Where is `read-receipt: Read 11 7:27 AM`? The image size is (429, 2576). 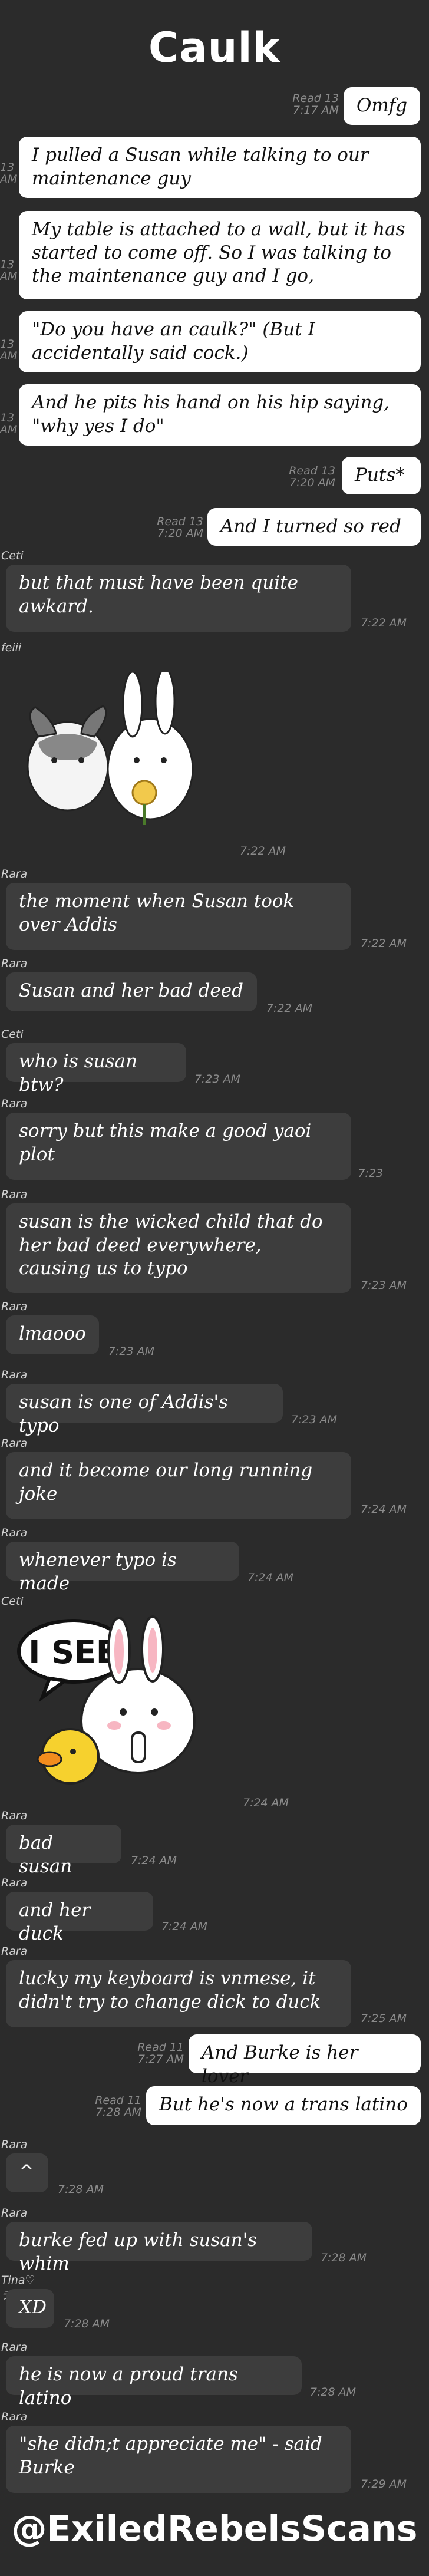 read-receipt: Read 11 7:27 AM is located at coordinates (160, 2053).